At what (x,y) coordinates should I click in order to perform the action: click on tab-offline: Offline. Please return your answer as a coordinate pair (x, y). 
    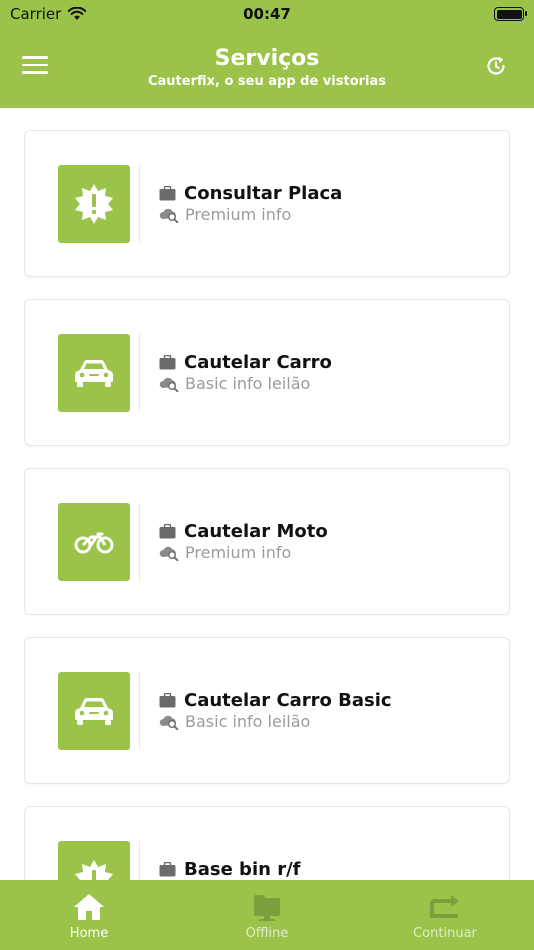
    Looking at the image, I should click on (267, 915).